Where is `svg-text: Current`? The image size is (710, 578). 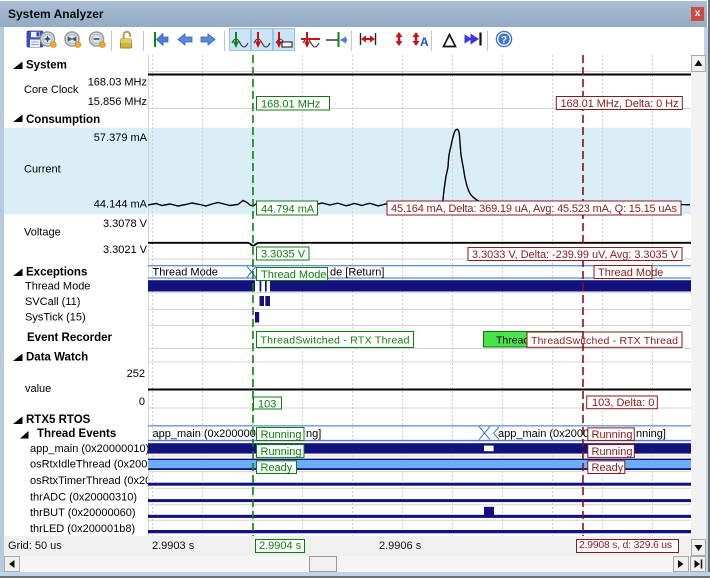
svg-text: Current is located at coordinates (42, 170).